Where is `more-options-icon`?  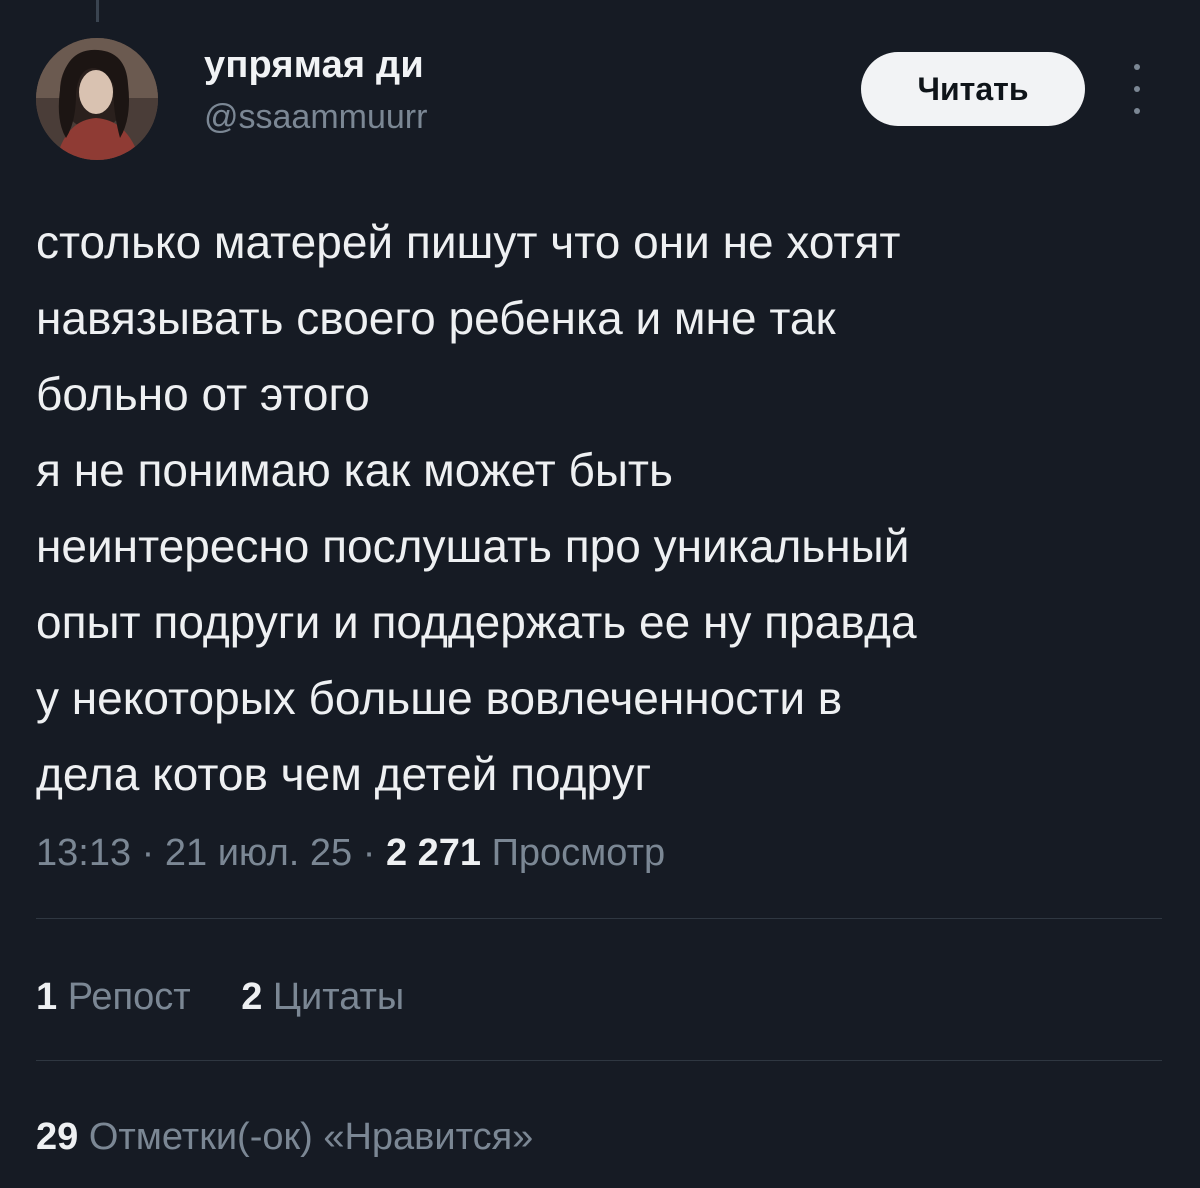
more-options-icon is located at coordinates (1137, 89).